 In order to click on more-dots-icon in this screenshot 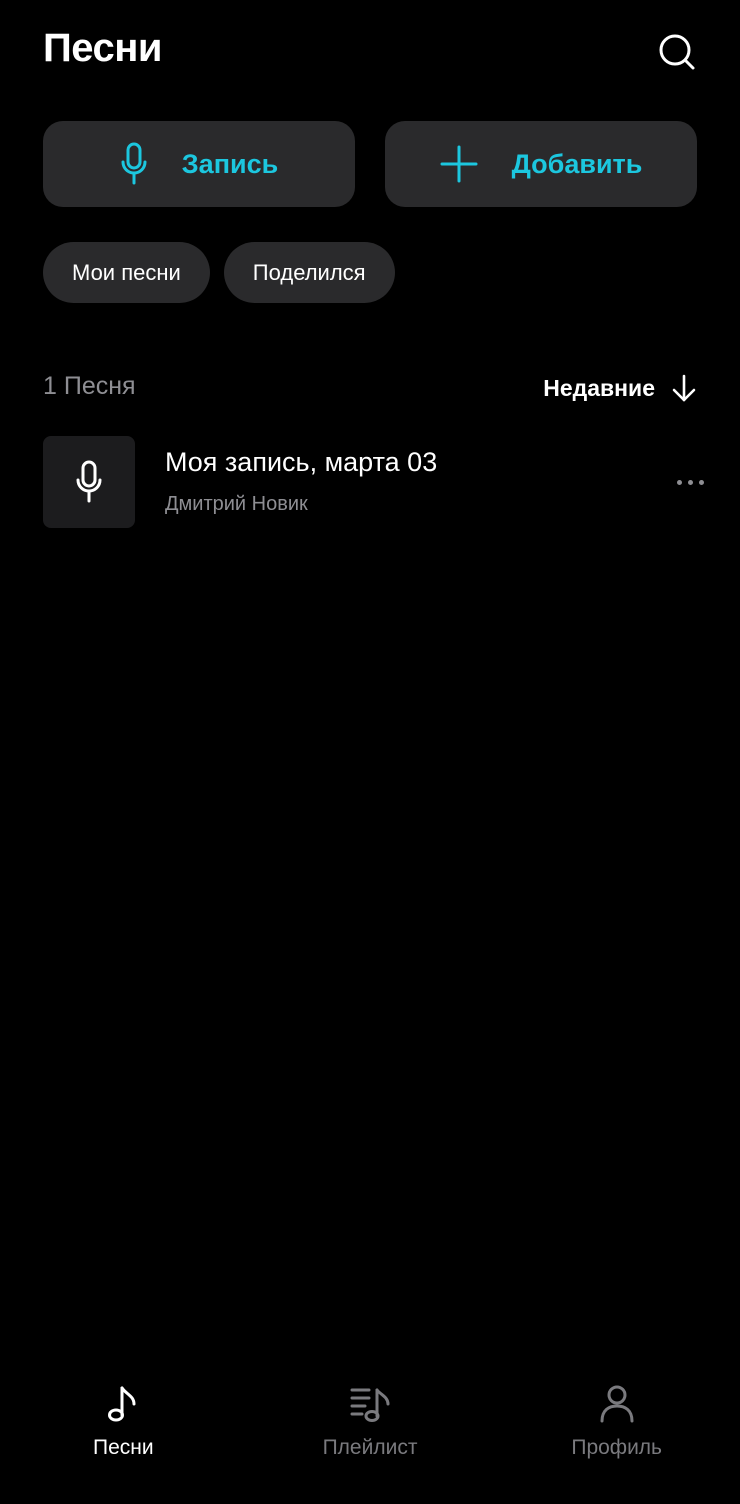, I will do `click(679, 482)`.